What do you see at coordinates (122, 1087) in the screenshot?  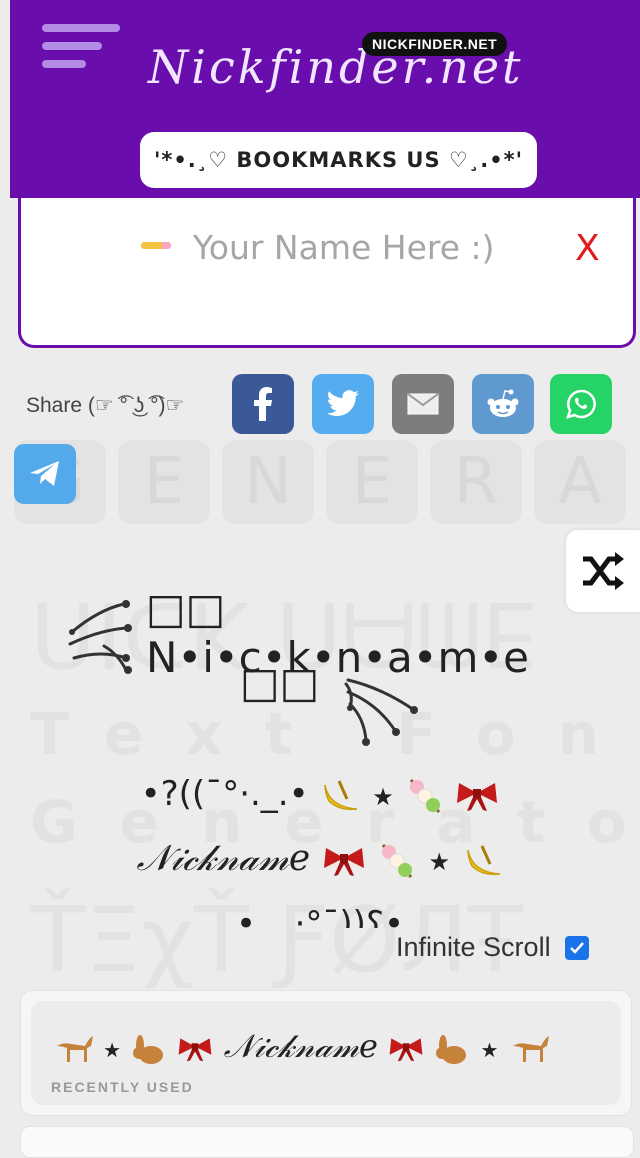 I see `recently-used-label: RECENTLY USED` at bounding box center [122, 1087].